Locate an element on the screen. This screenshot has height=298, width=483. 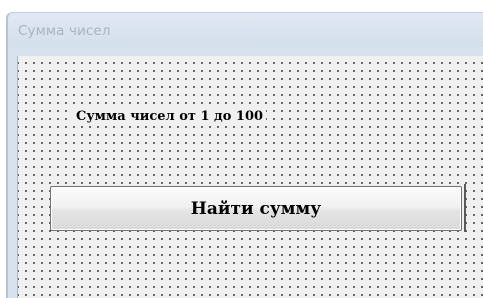
title-bar: Сумма чисел is located at coordinates (245, 30).